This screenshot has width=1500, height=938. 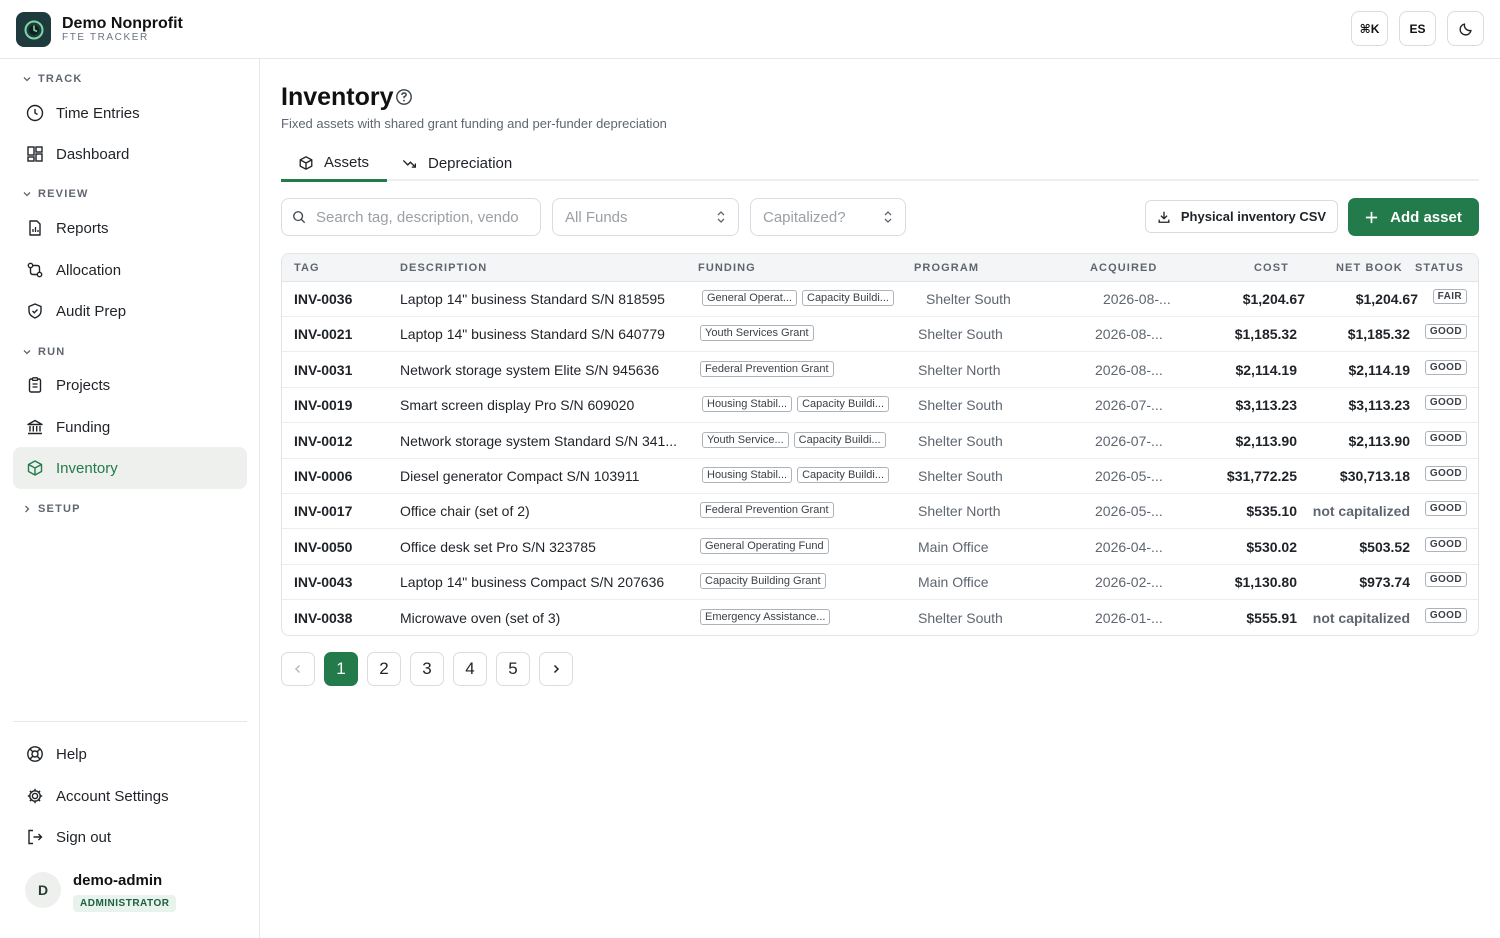 I want to click on funds-select: All Funds, so click(x=645, y=217).